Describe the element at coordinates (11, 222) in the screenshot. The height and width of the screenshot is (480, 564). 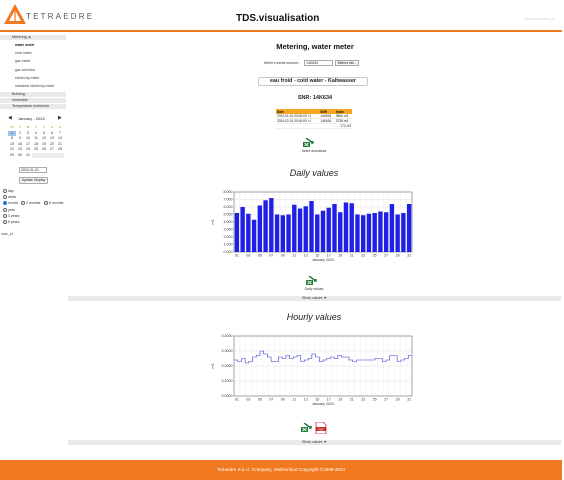
I see `radio-six-years: 6 years` at that location.